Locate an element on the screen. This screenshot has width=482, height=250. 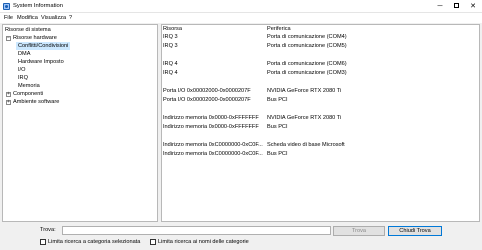
tree-item-label: I/O is located at coordinates (22, 70).